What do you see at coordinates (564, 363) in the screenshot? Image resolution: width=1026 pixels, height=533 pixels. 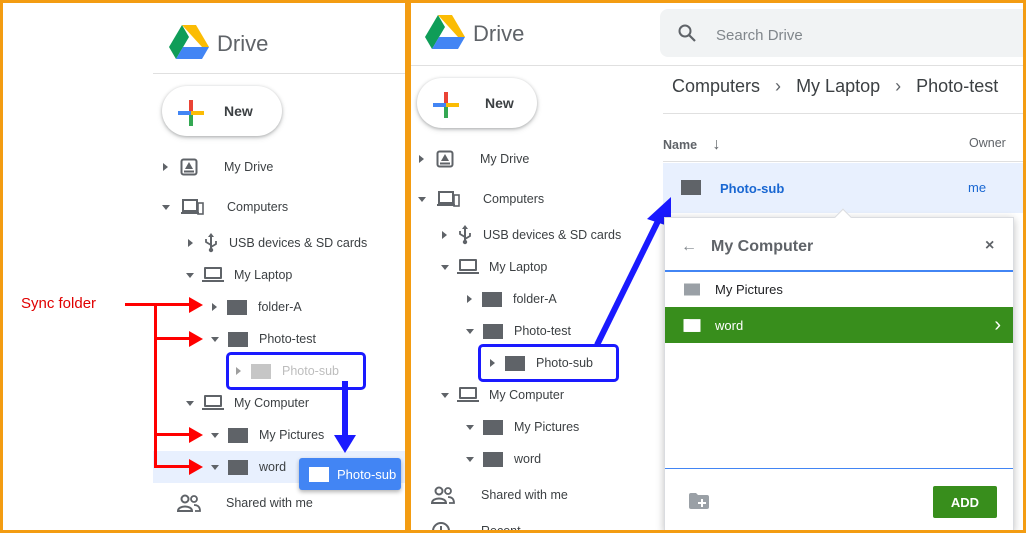 I see `nav-label: Photo-sub` at bounding box center [564, 363].